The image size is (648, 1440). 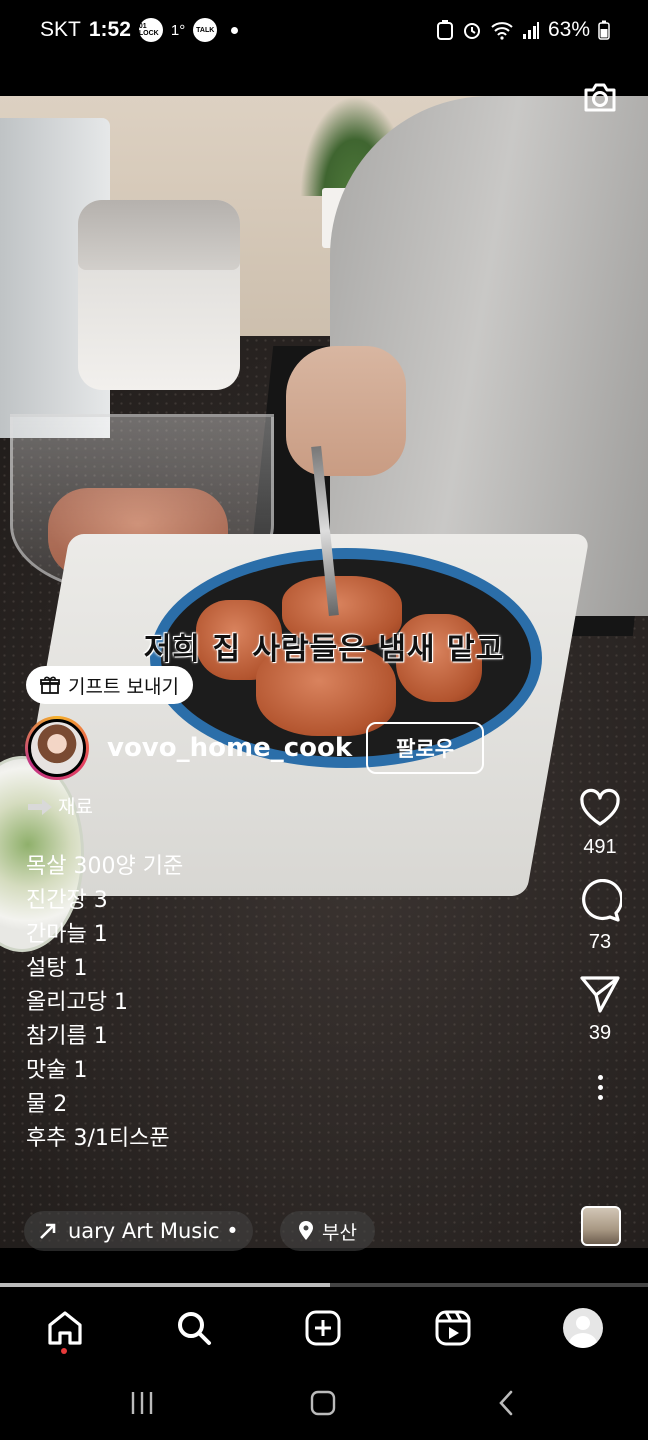 I want to click on author-avatar, so click(x=57, y=748).